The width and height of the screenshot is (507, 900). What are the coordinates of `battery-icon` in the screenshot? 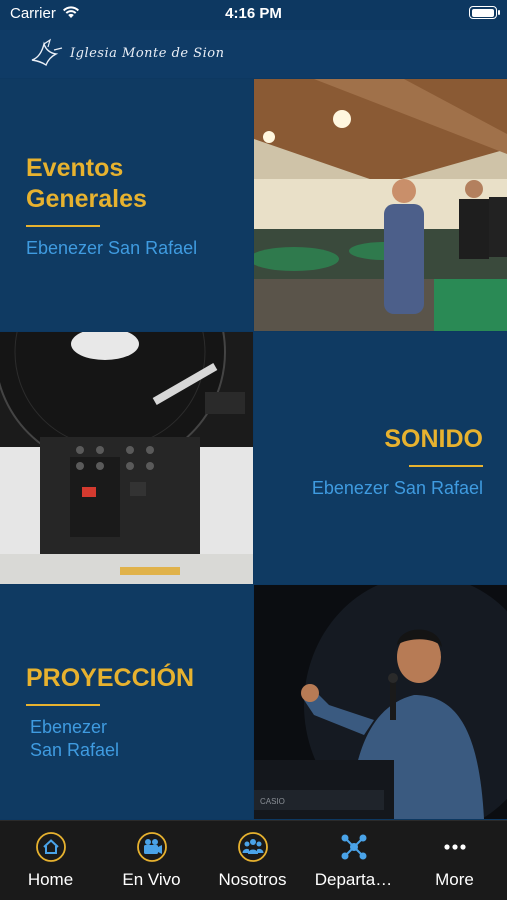 It's located at (484, 12).